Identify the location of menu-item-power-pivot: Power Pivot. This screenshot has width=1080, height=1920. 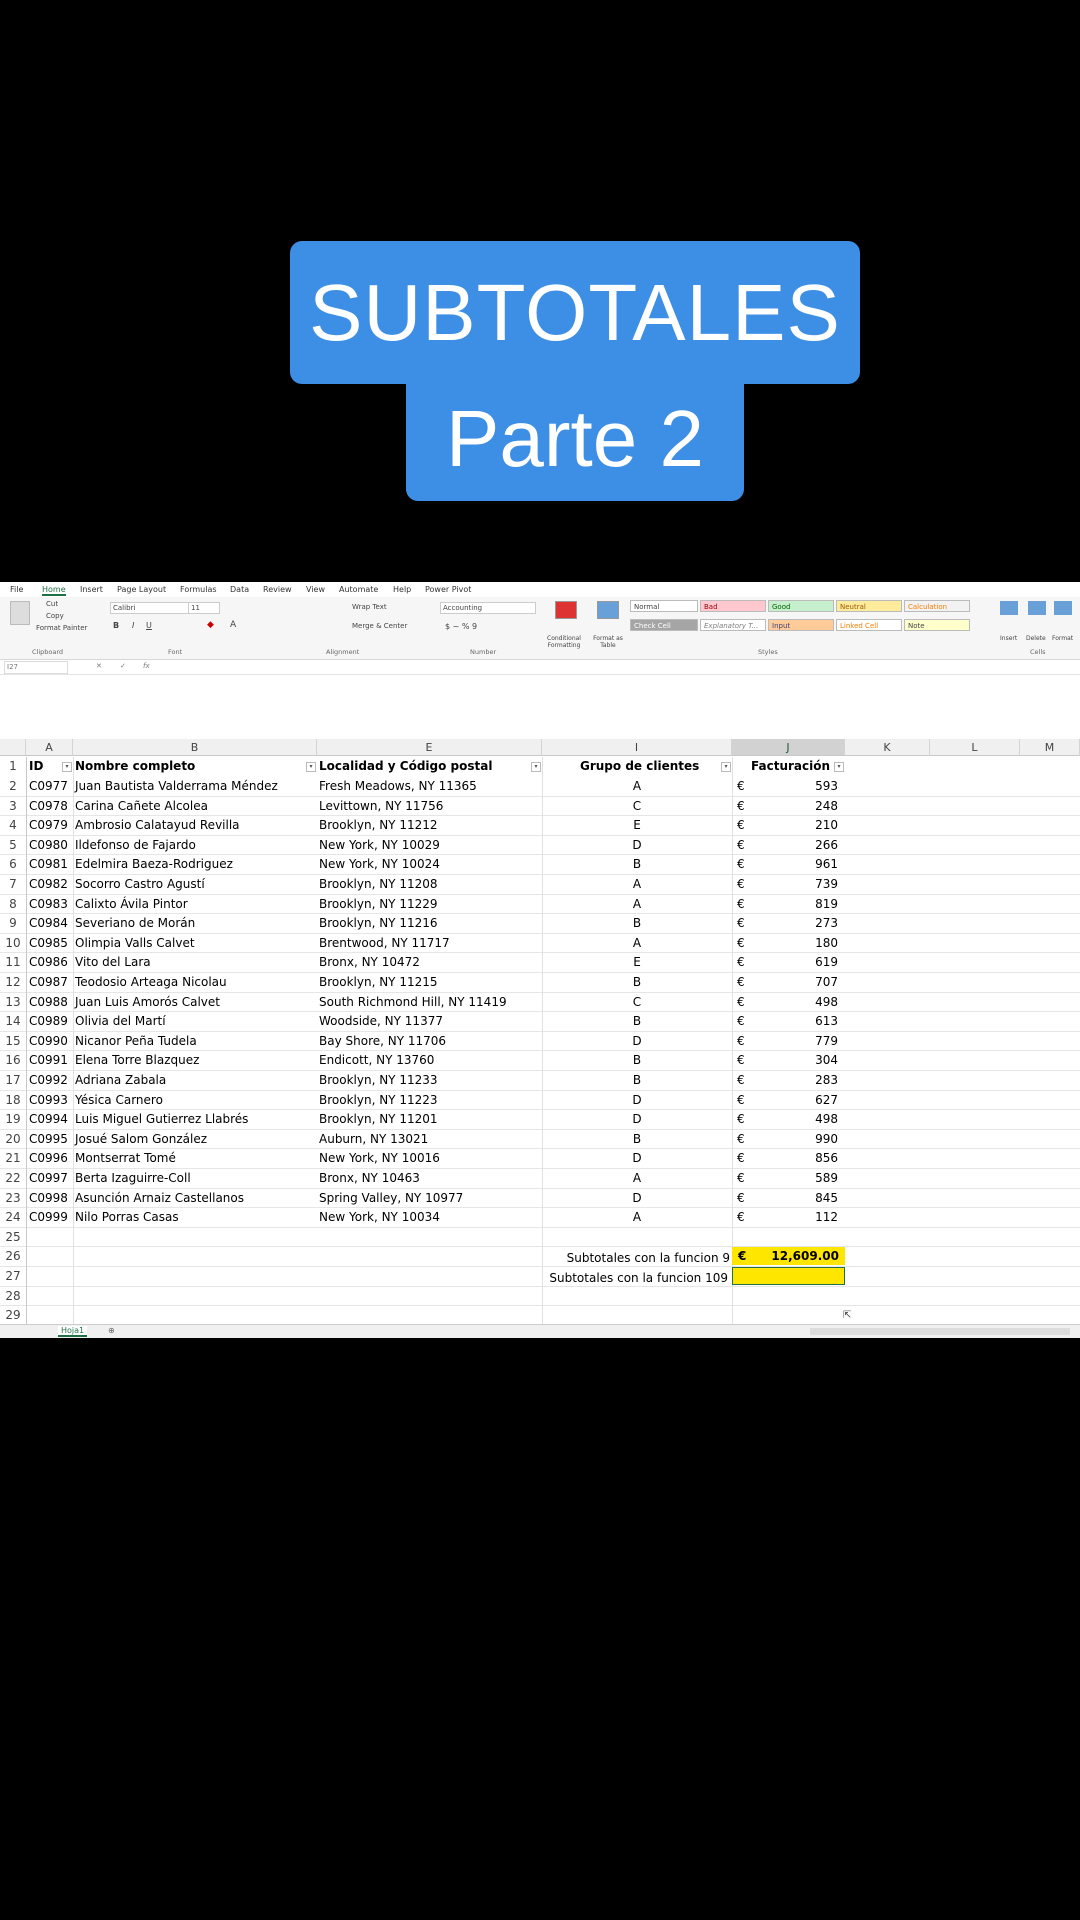
(448, 589).